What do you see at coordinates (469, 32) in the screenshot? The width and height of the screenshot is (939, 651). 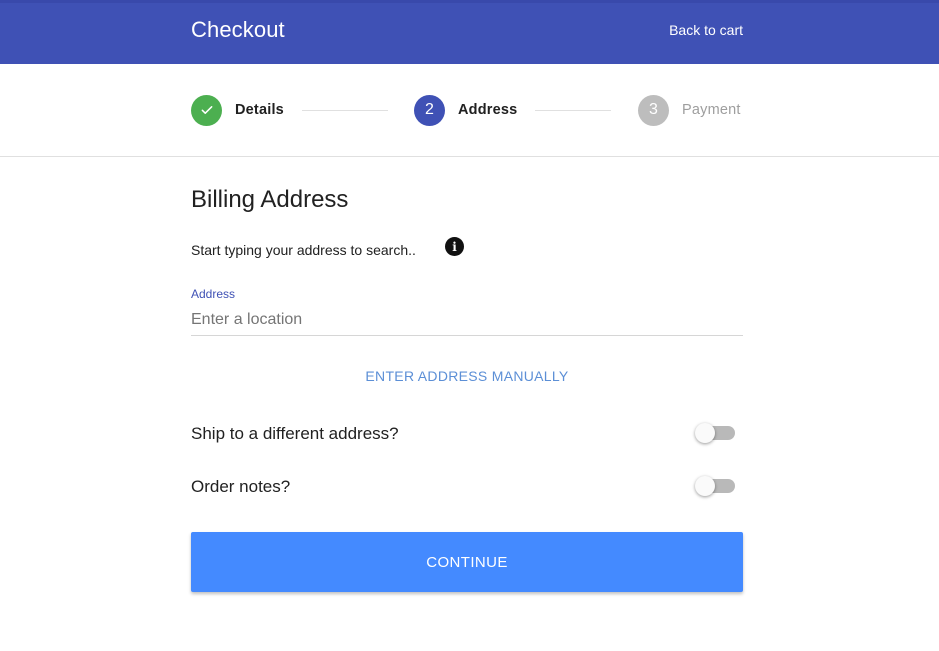 I see `app-header: Checkout Back to cart` at bounding box center [469, 32].